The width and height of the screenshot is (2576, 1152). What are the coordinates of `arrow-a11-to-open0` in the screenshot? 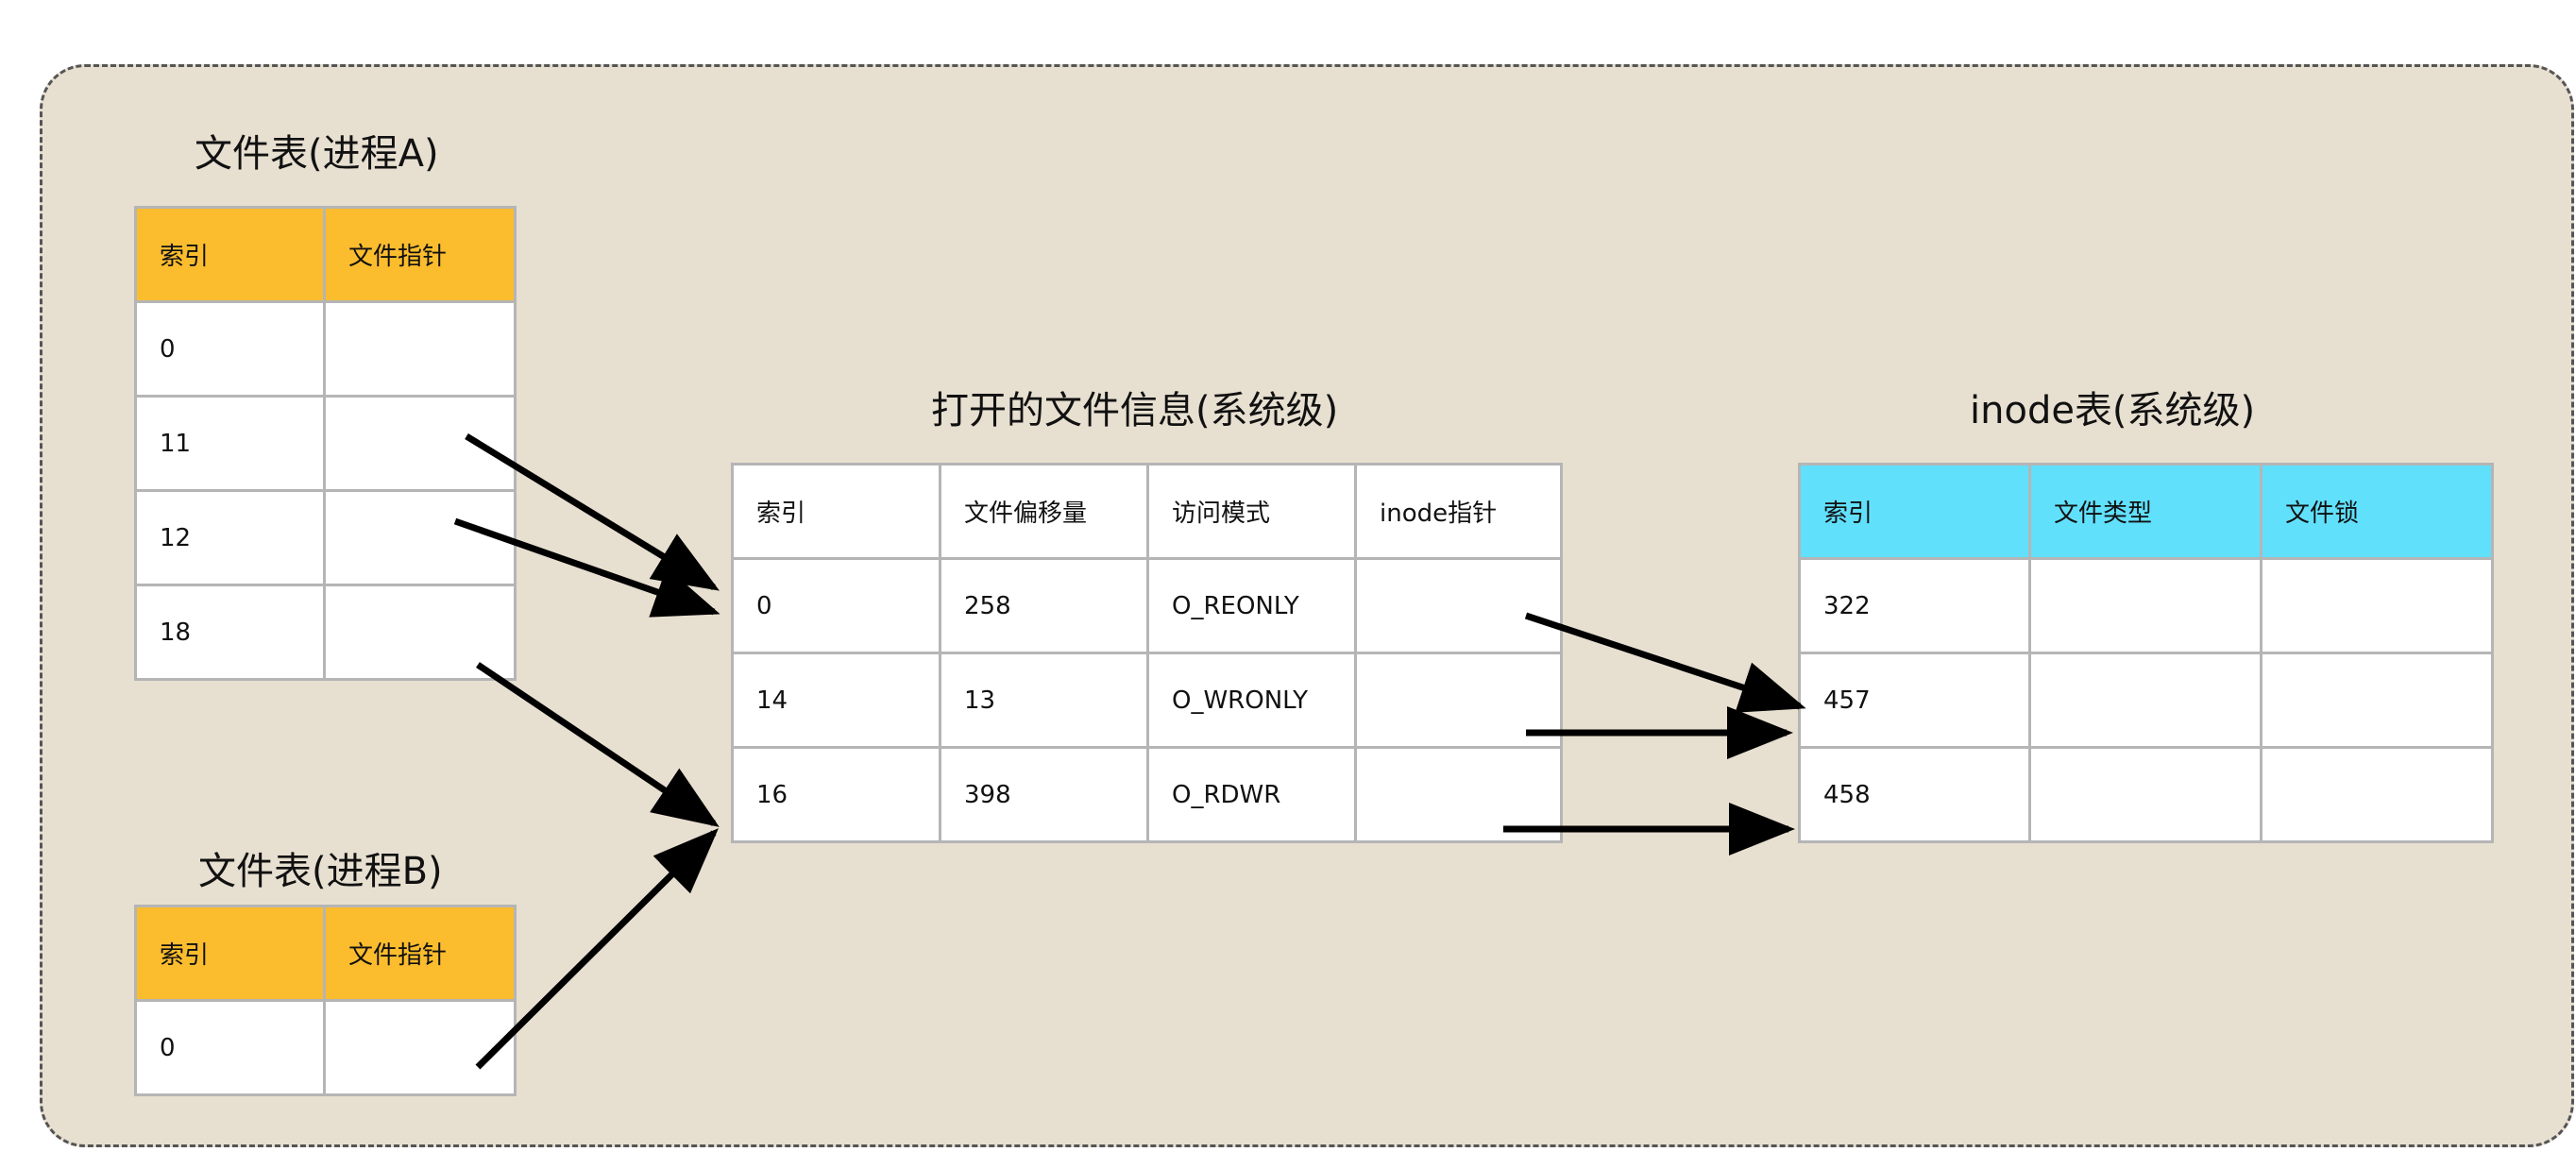 It's located at (592, 512).